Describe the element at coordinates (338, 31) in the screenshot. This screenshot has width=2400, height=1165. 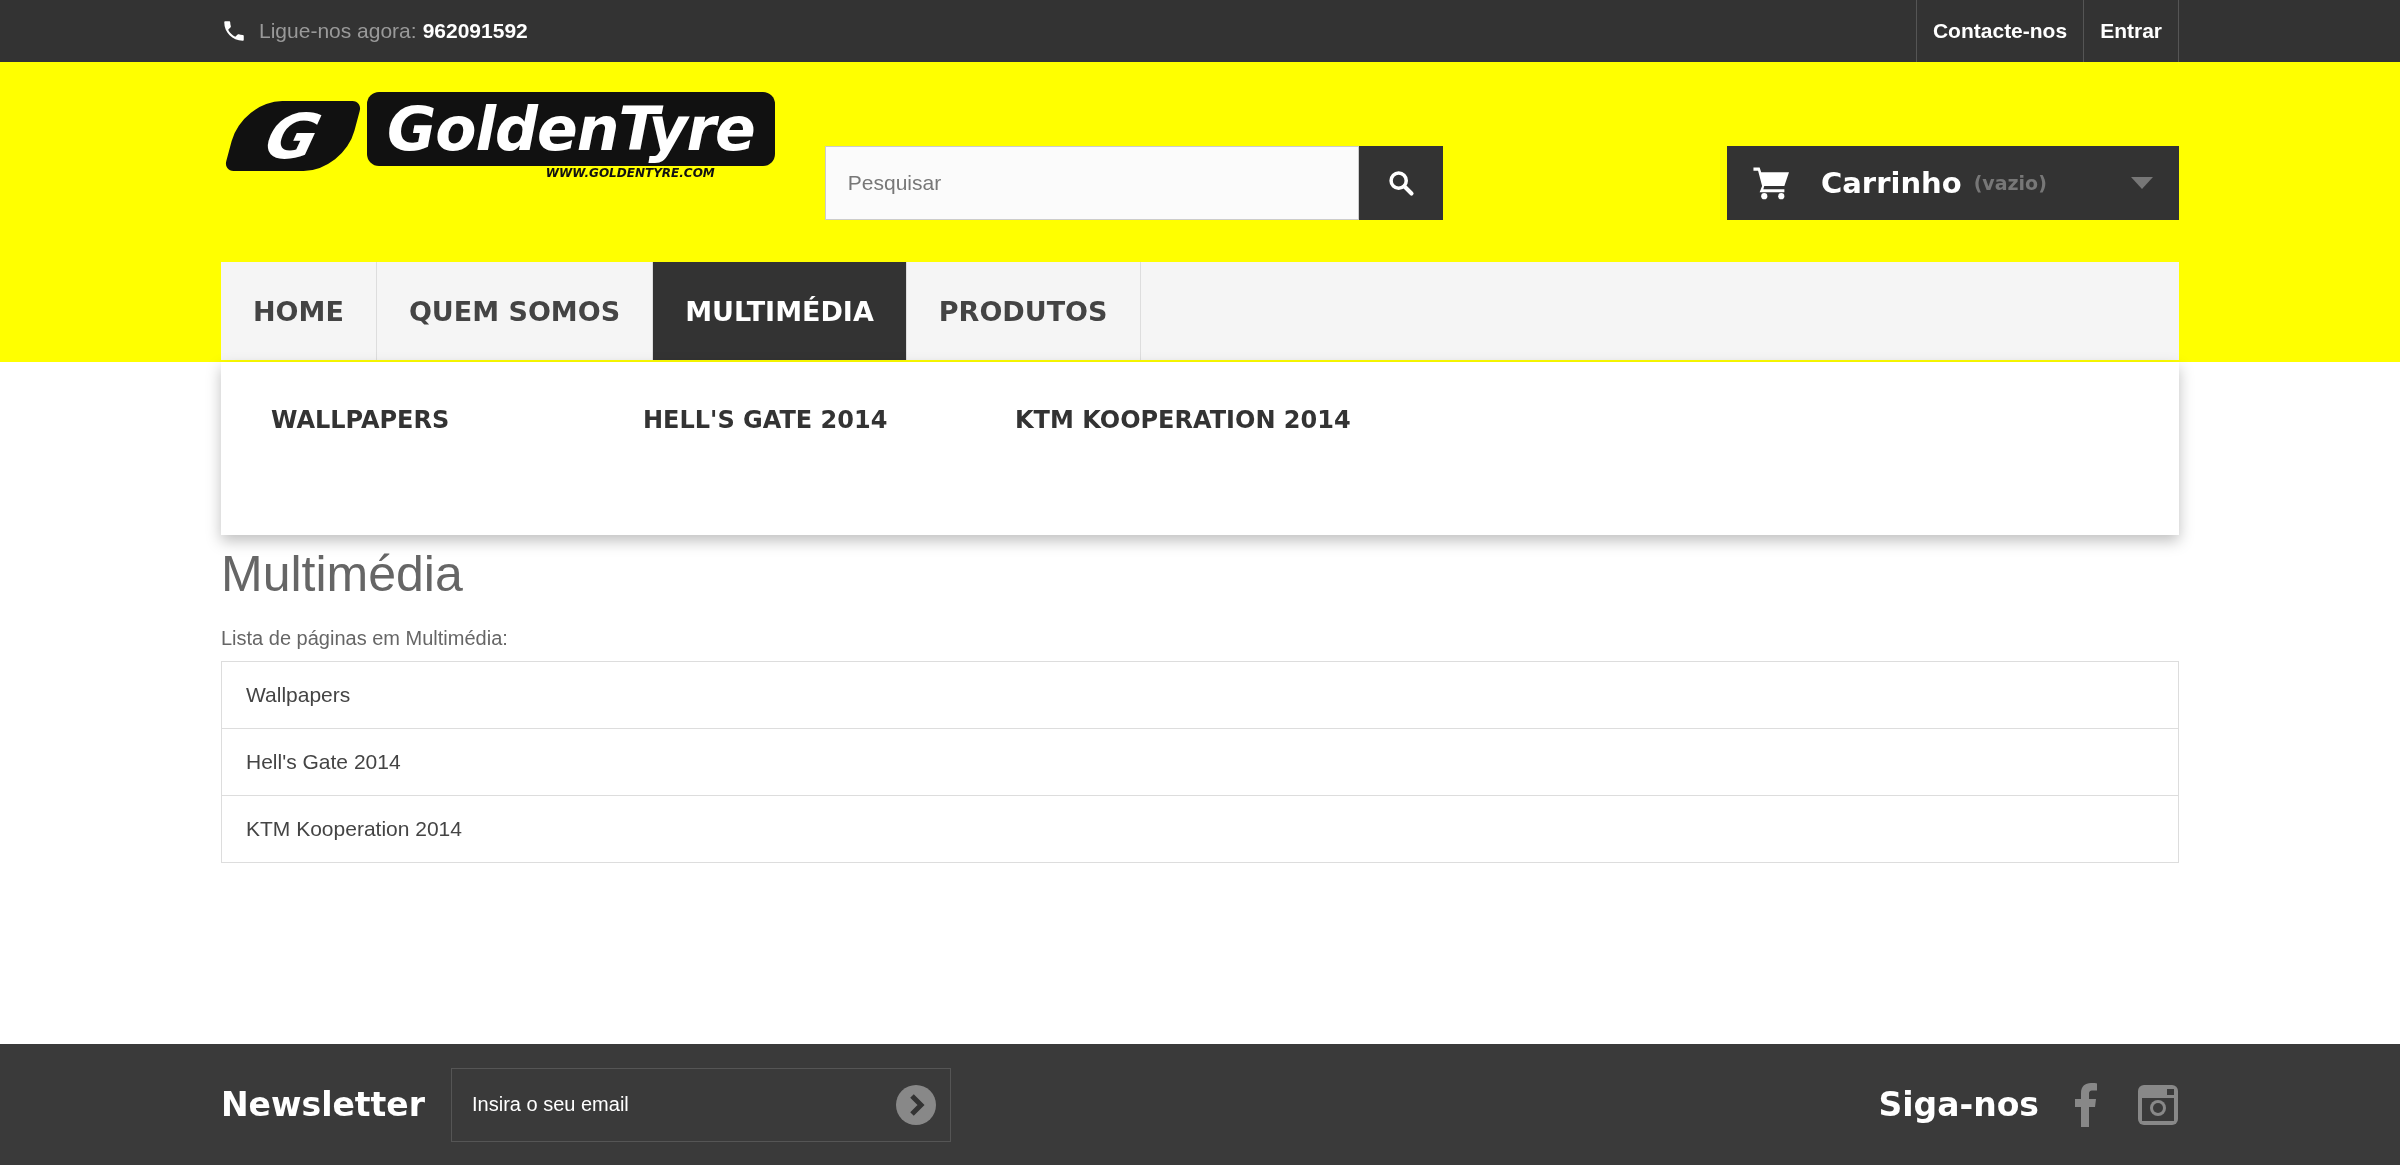
I see `call-label: Ligue-nos agora:` at that location.